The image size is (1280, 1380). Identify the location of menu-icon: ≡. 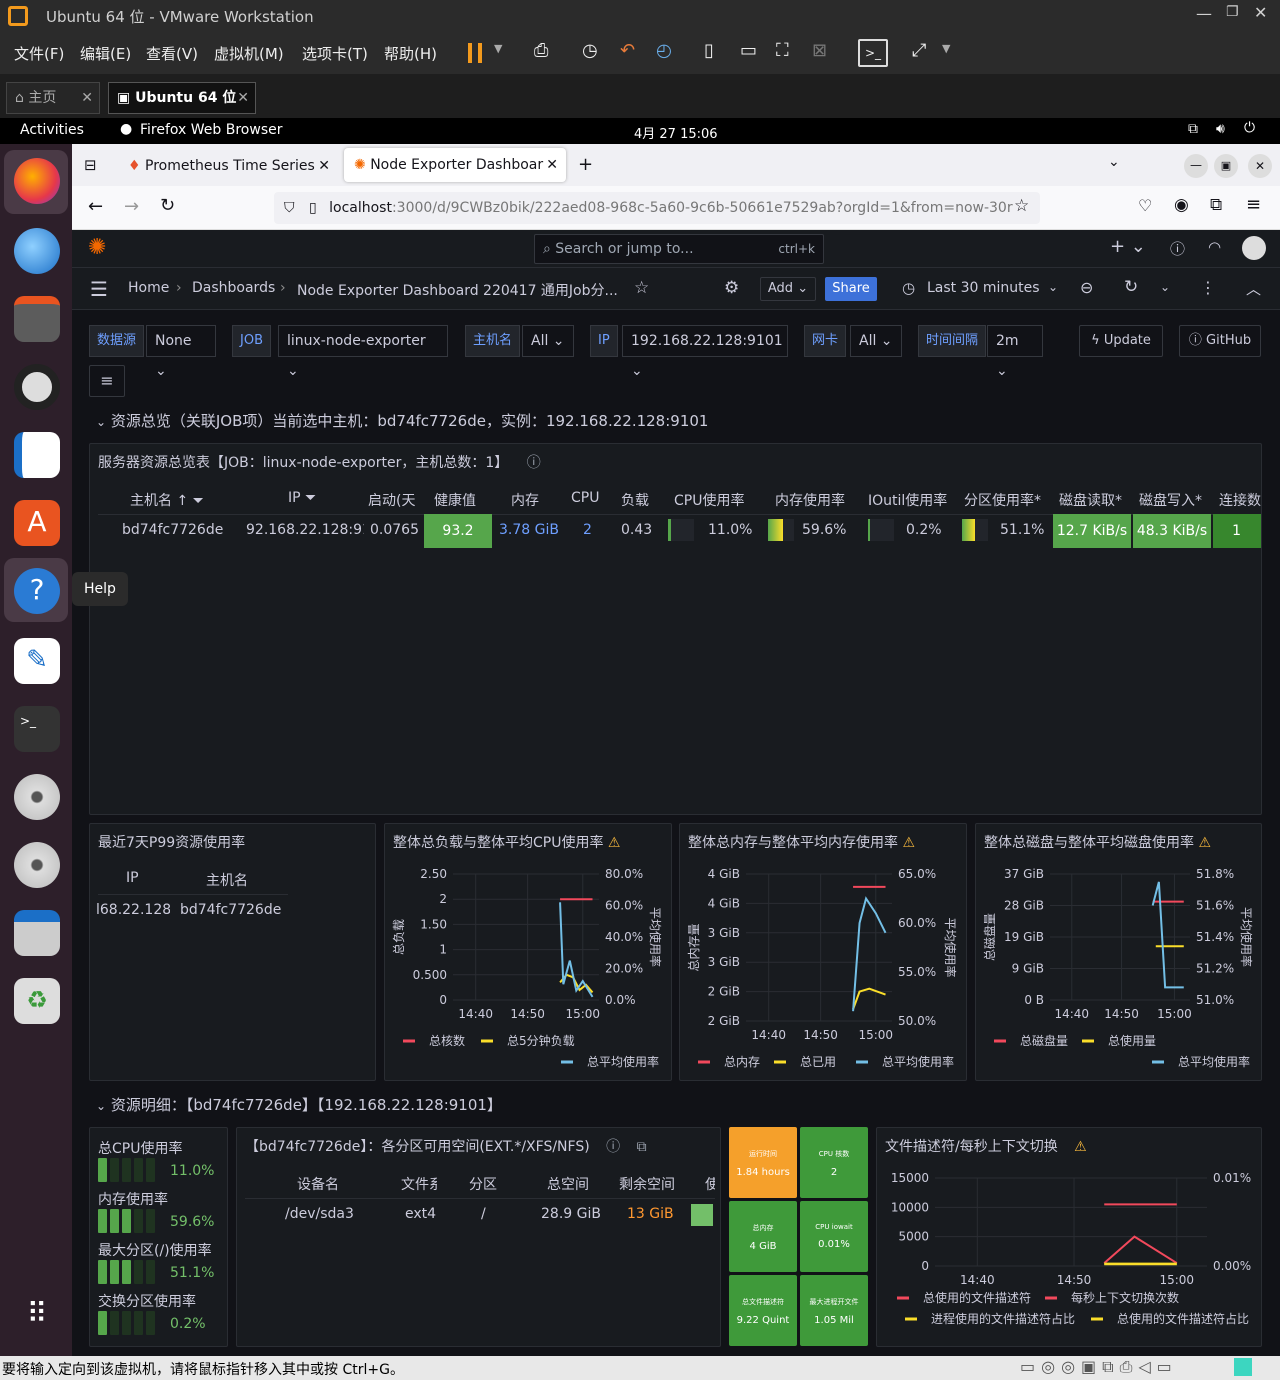
(1253, 204).